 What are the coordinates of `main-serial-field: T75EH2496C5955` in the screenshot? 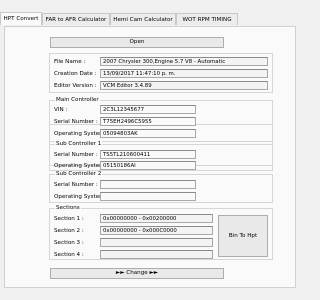 It's located at (148, 121).